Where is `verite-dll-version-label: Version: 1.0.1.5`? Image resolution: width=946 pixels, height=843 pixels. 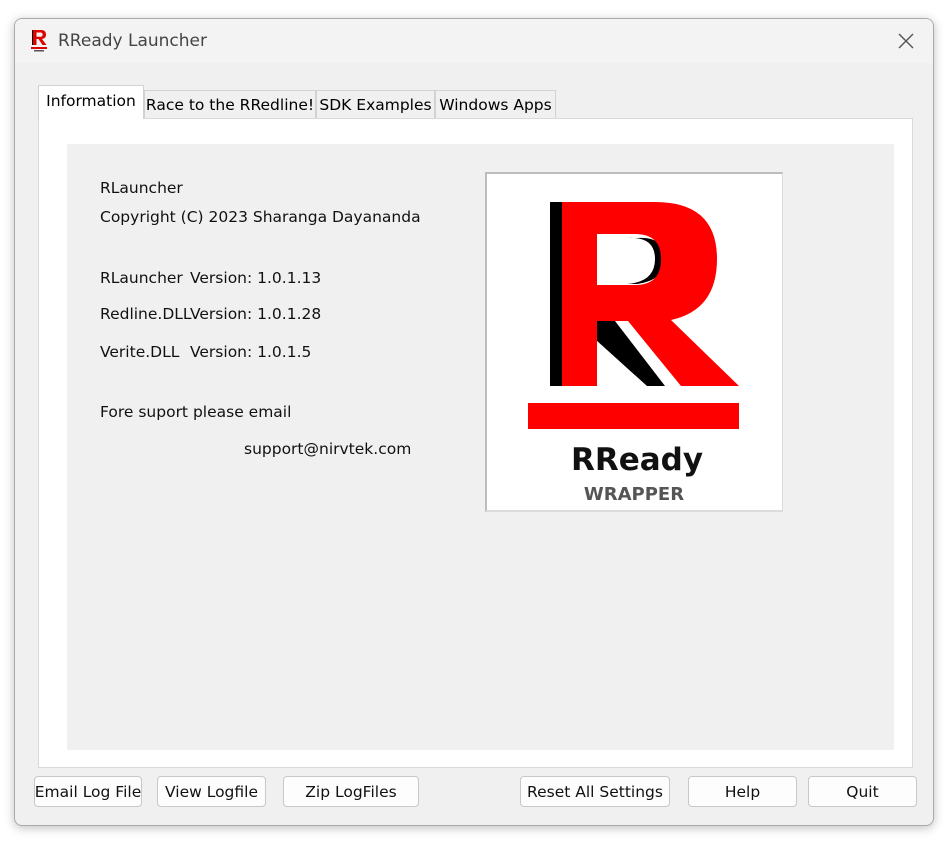 verite-dll-version-label: Version: 1.0.1.5 is located at coordinates (251, 352).